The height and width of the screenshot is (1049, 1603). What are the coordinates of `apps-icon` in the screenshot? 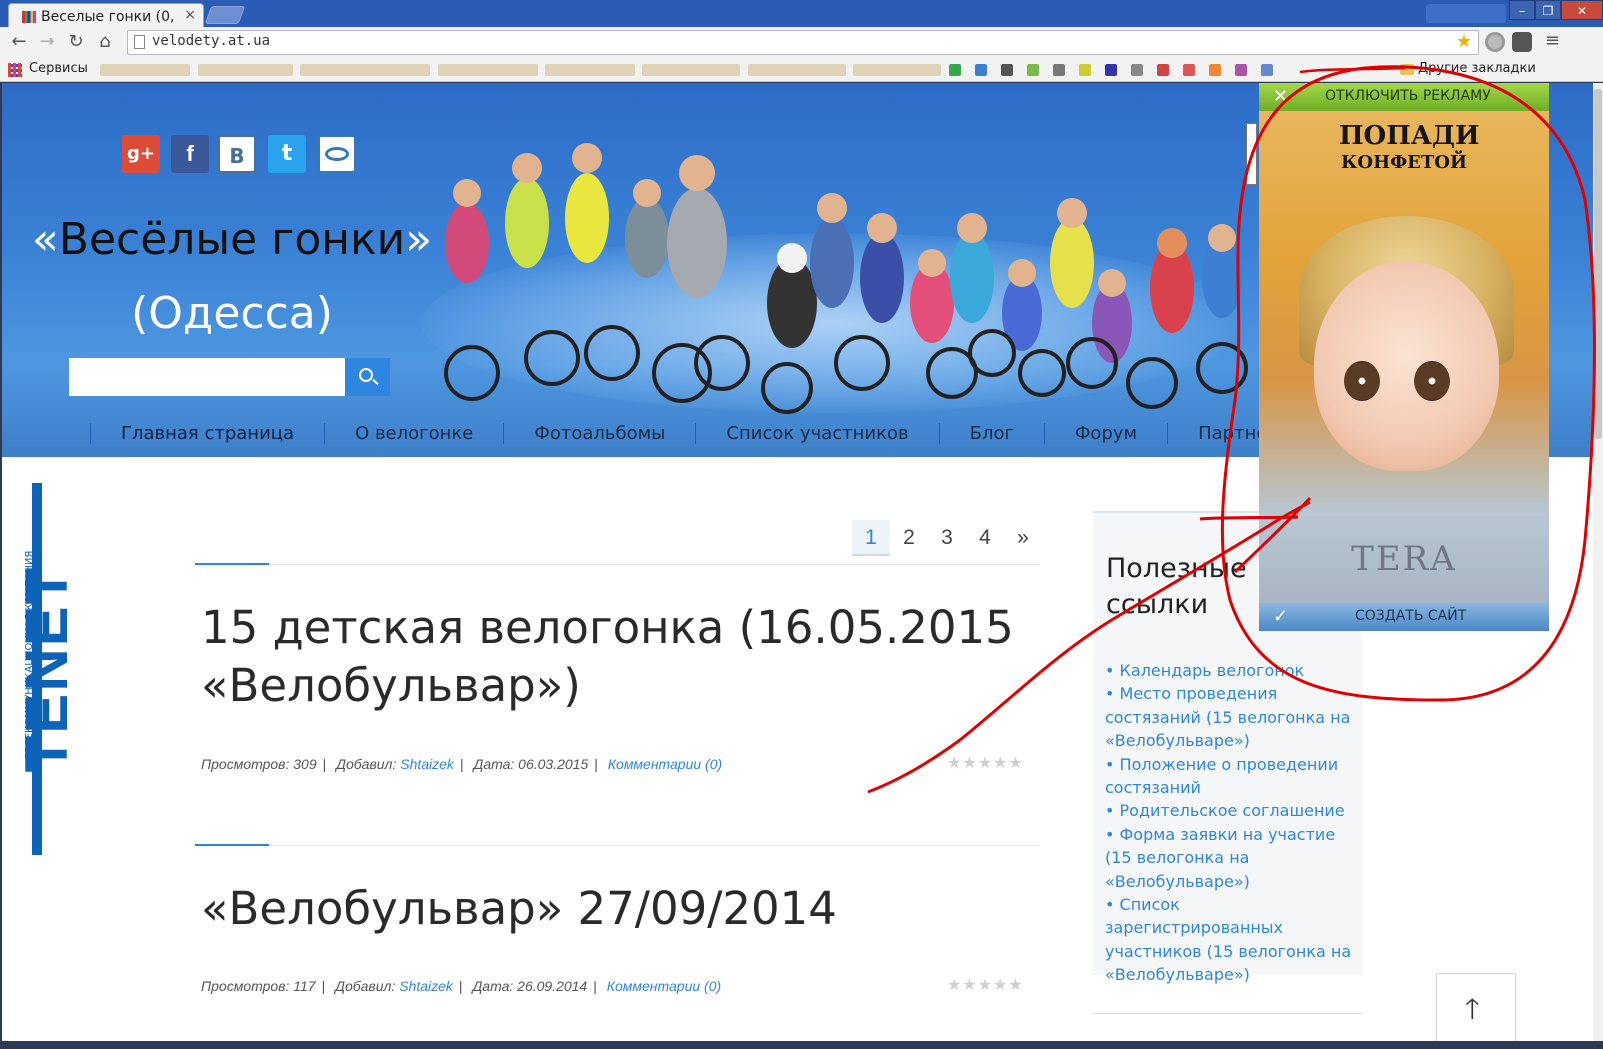 It's located at (15, 70).